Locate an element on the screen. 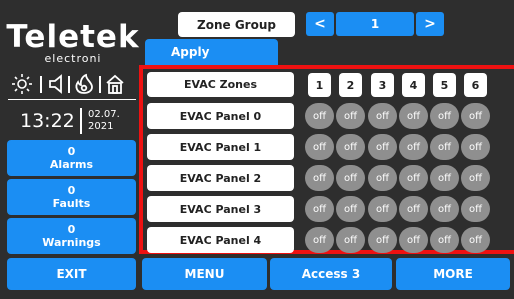 Image resolution: width=514 pixels, height=299 pixels. clock: 13:22 02.07. 2021 is located at coordinates (73, 120).